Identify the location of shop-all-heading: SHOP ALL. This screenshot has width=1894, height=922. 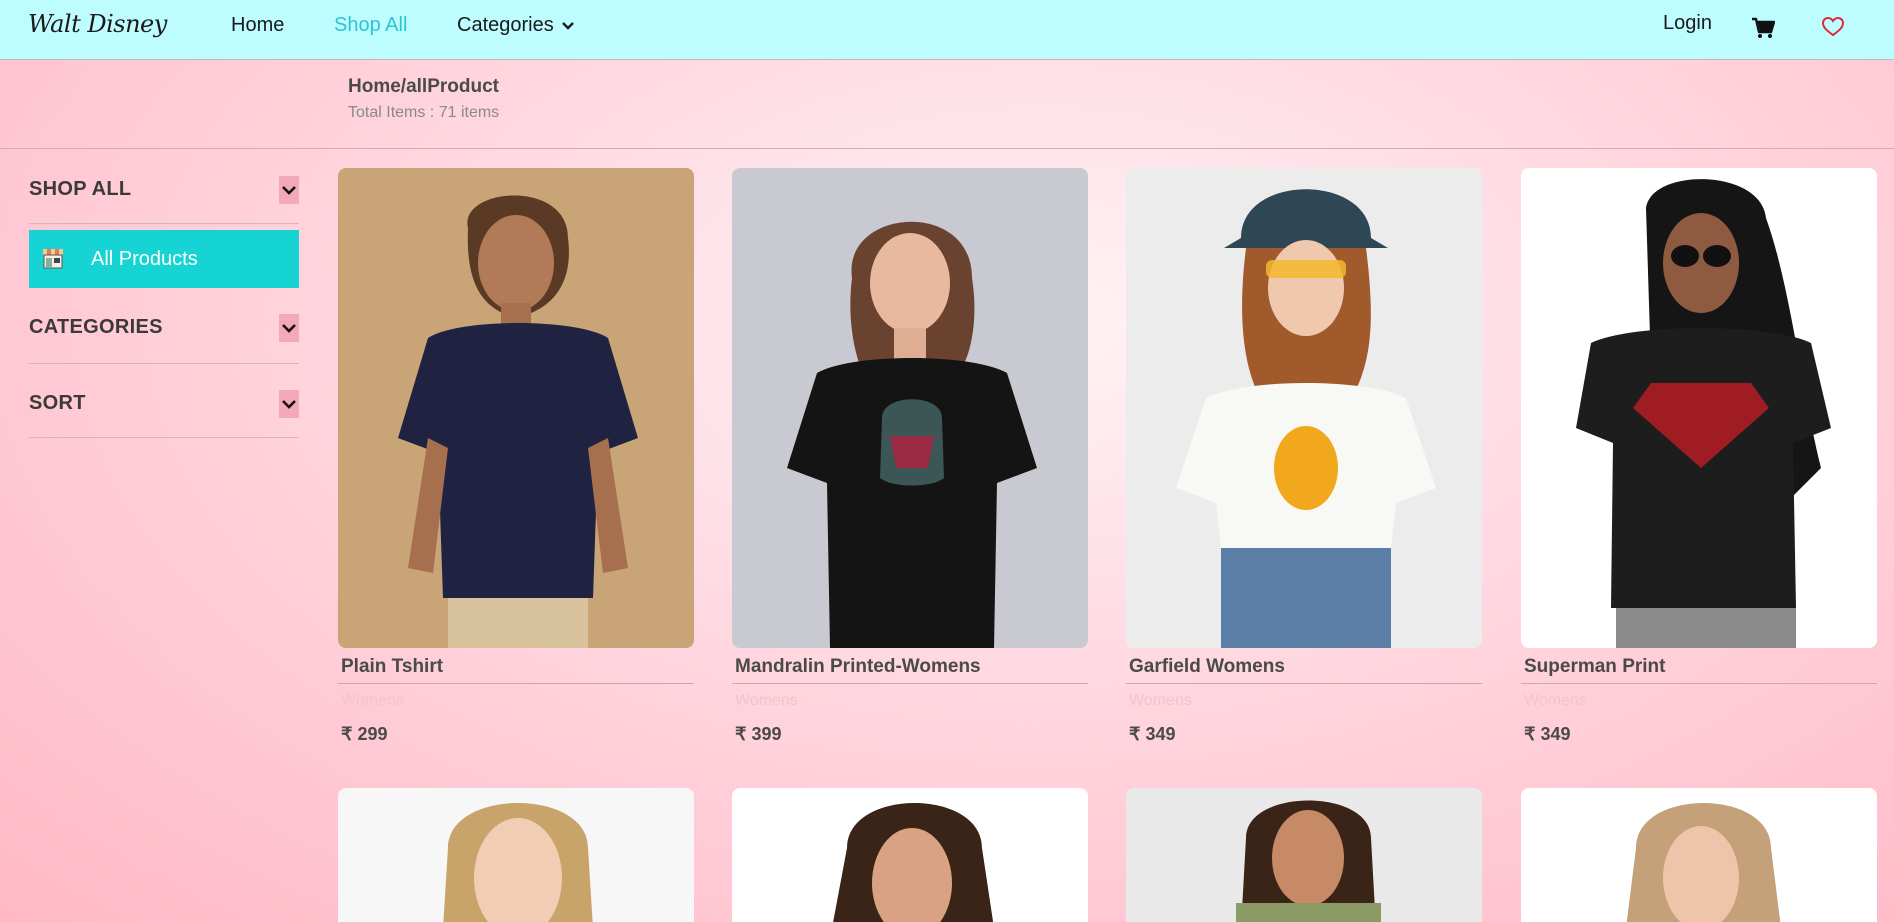
(80, 189).